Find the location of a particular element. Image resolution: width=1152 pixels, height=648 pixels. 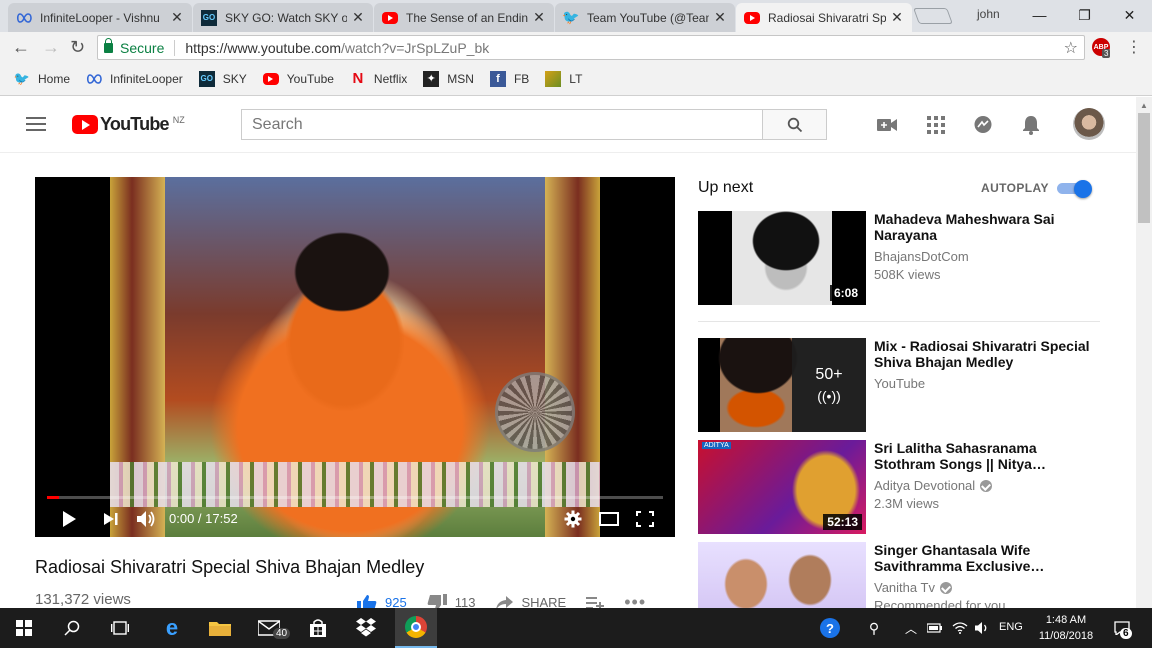

tab-radiosai-active: Radiosai Shivaratri Spe ✕ is located at coordinates (824, 17).